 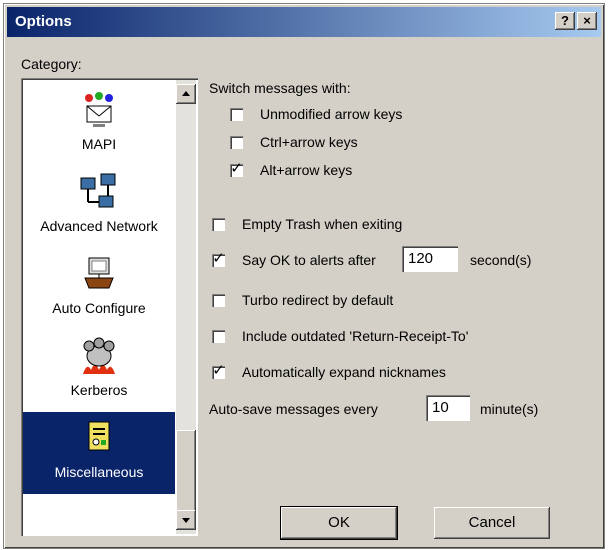 I want to click on category-item-advanced-network: Advanced Network, so click(x=99, y=207).